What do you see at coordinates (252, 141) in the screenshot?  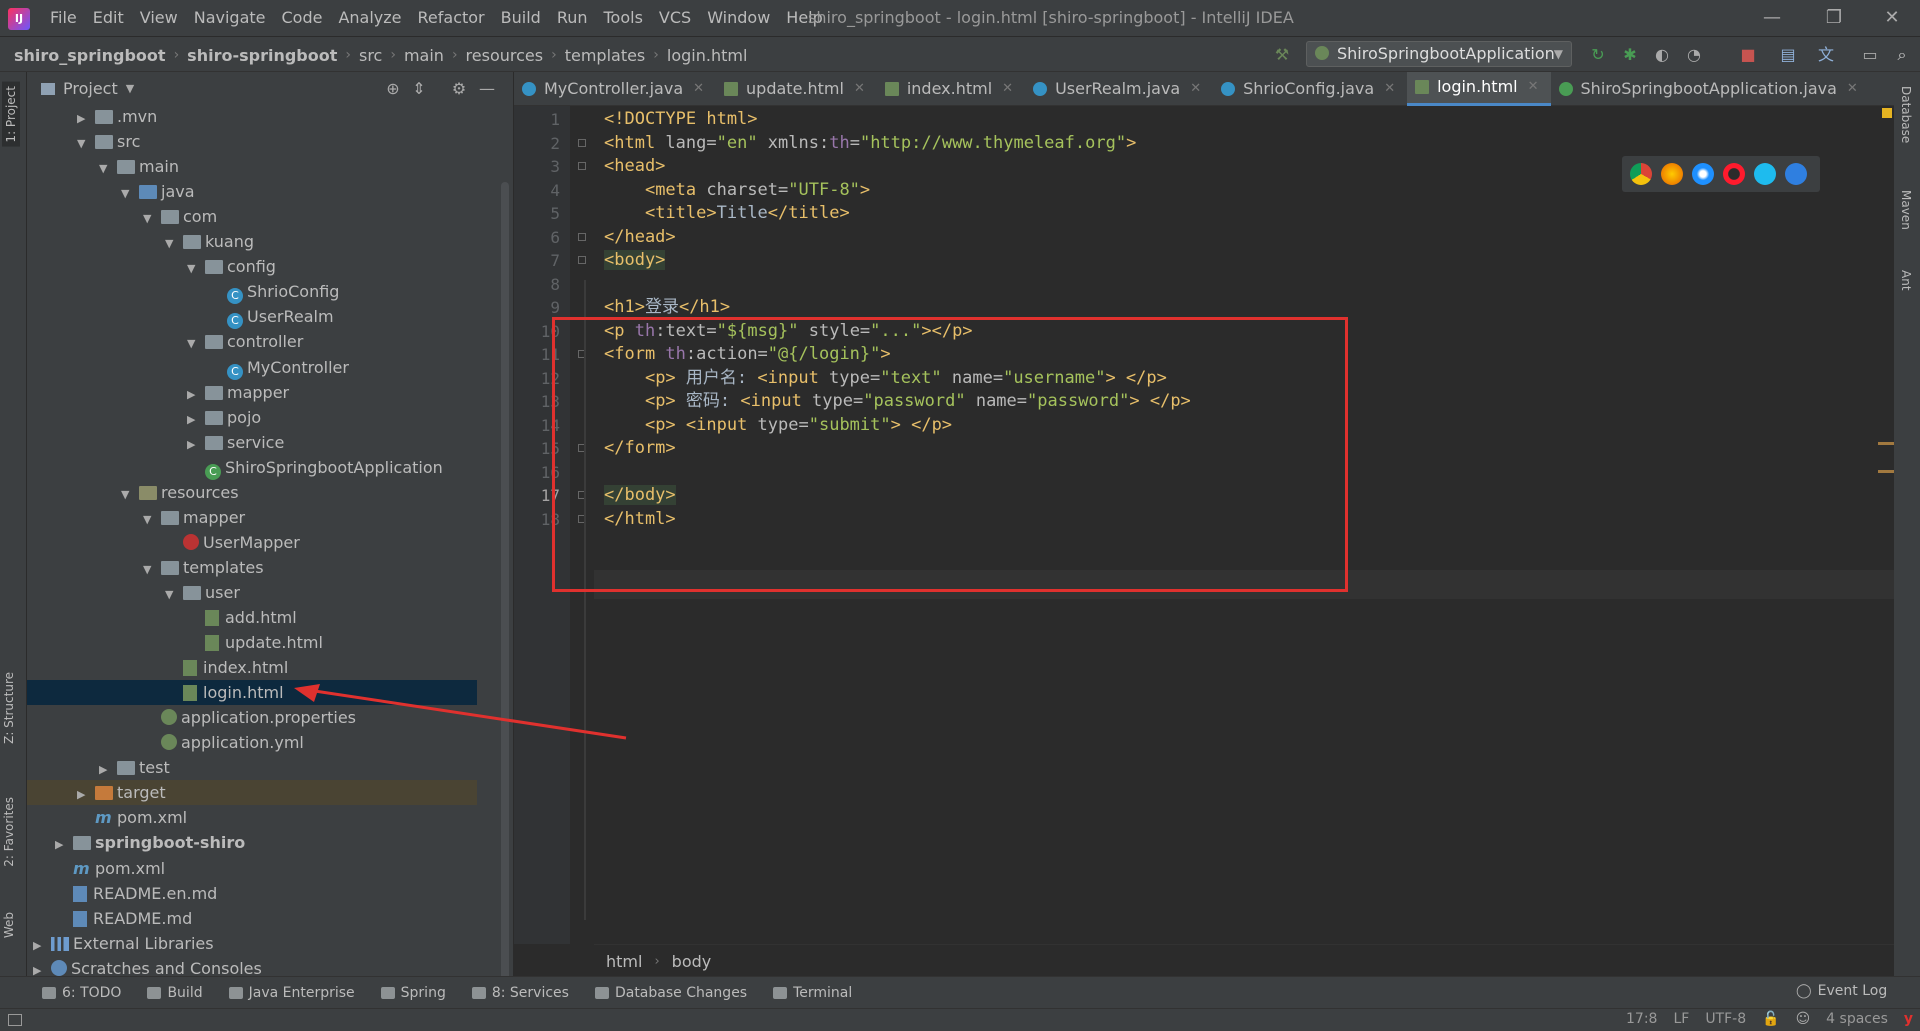 I see `tree-item: ▼ src` at bounding box center [252, 141].